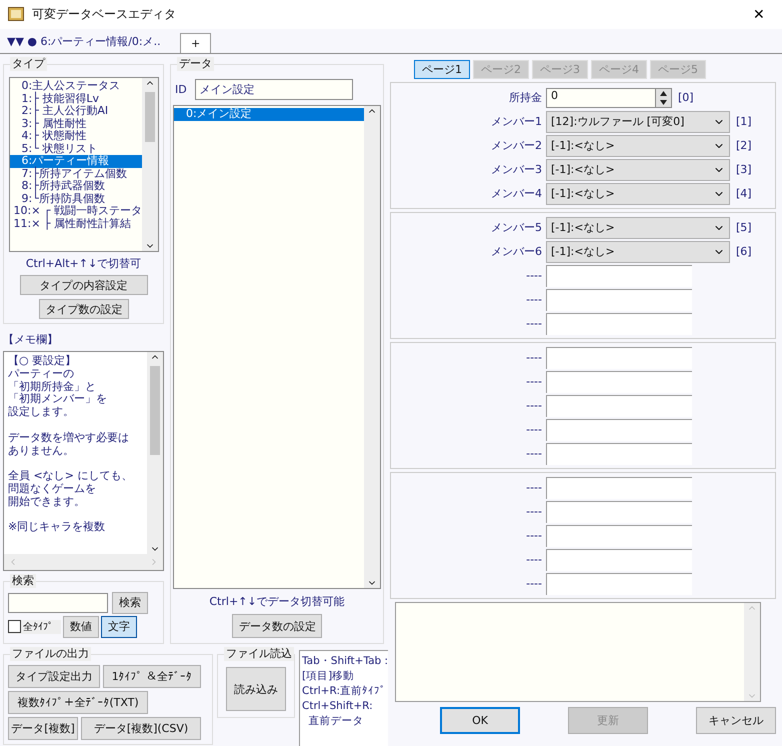  I want to click on field-label: メンバー1, so click(516, 121).